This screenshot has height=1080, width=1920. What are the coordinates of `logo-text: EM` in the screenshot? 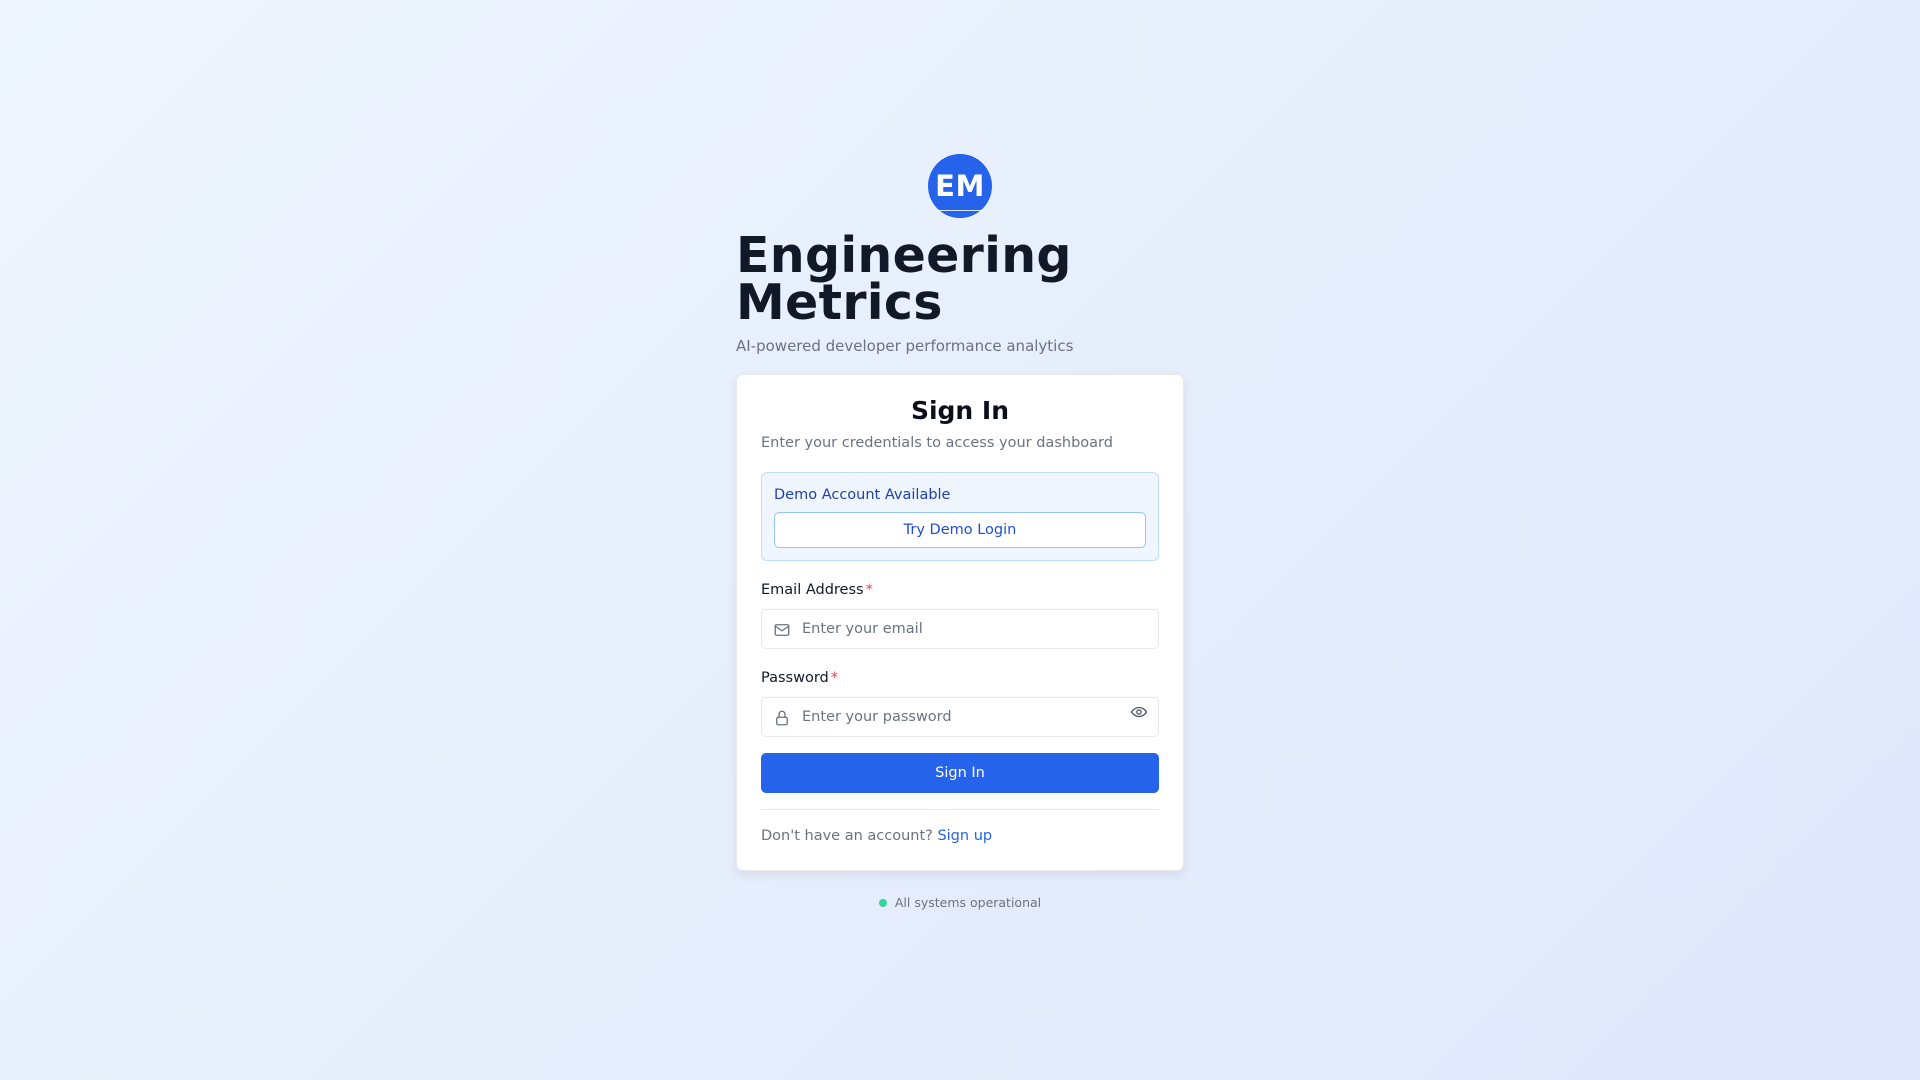 It's located at (960, 186).